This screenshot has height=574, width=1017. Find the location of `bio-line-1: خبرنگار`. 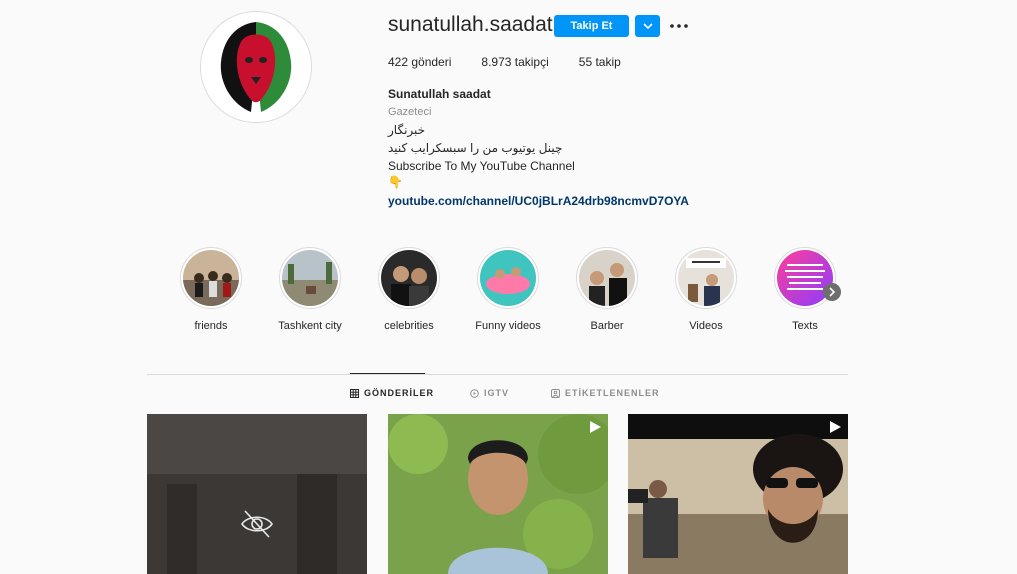

bio-line-1: خبرنگار is located at coordinates (407, 130).